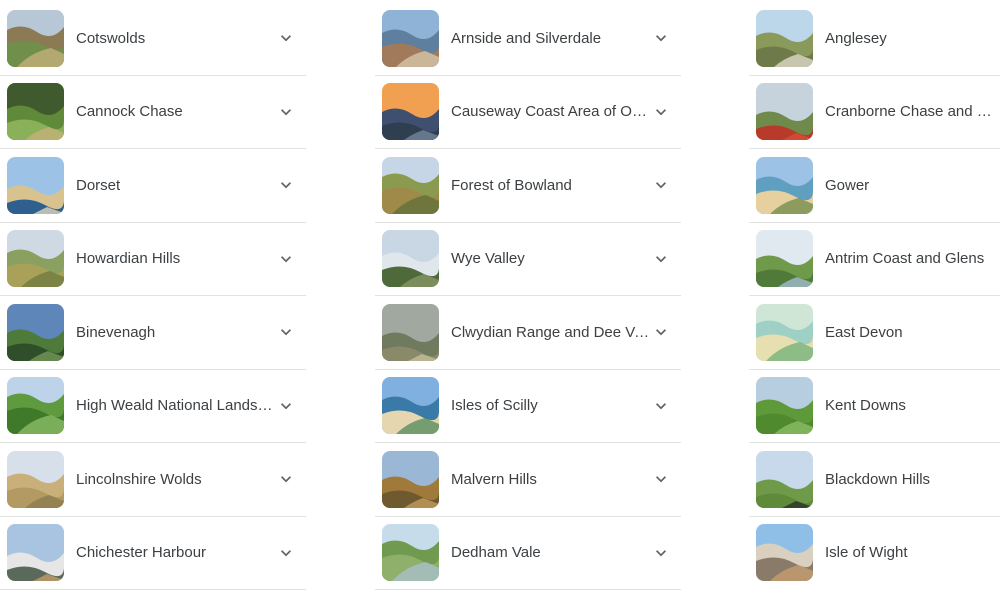 The image size is (1000, 591). I want to click on place-list-item: Gower, so click(874, 186).